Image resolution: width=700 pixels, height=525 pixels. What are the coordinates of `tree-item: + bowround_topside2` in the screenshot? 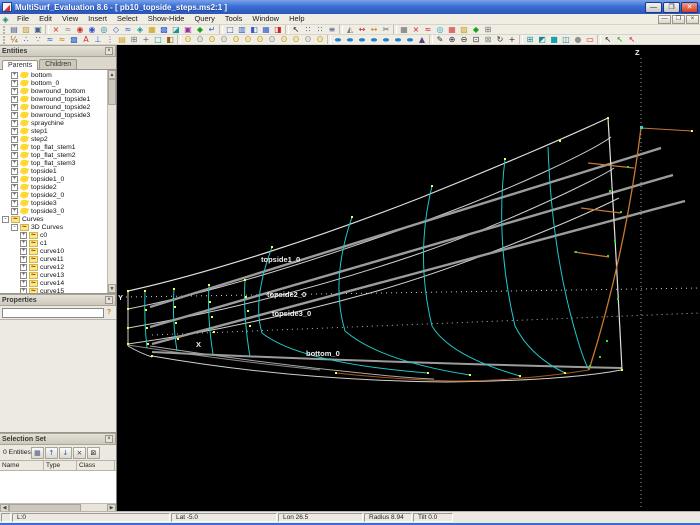 It's located at (53, 107).